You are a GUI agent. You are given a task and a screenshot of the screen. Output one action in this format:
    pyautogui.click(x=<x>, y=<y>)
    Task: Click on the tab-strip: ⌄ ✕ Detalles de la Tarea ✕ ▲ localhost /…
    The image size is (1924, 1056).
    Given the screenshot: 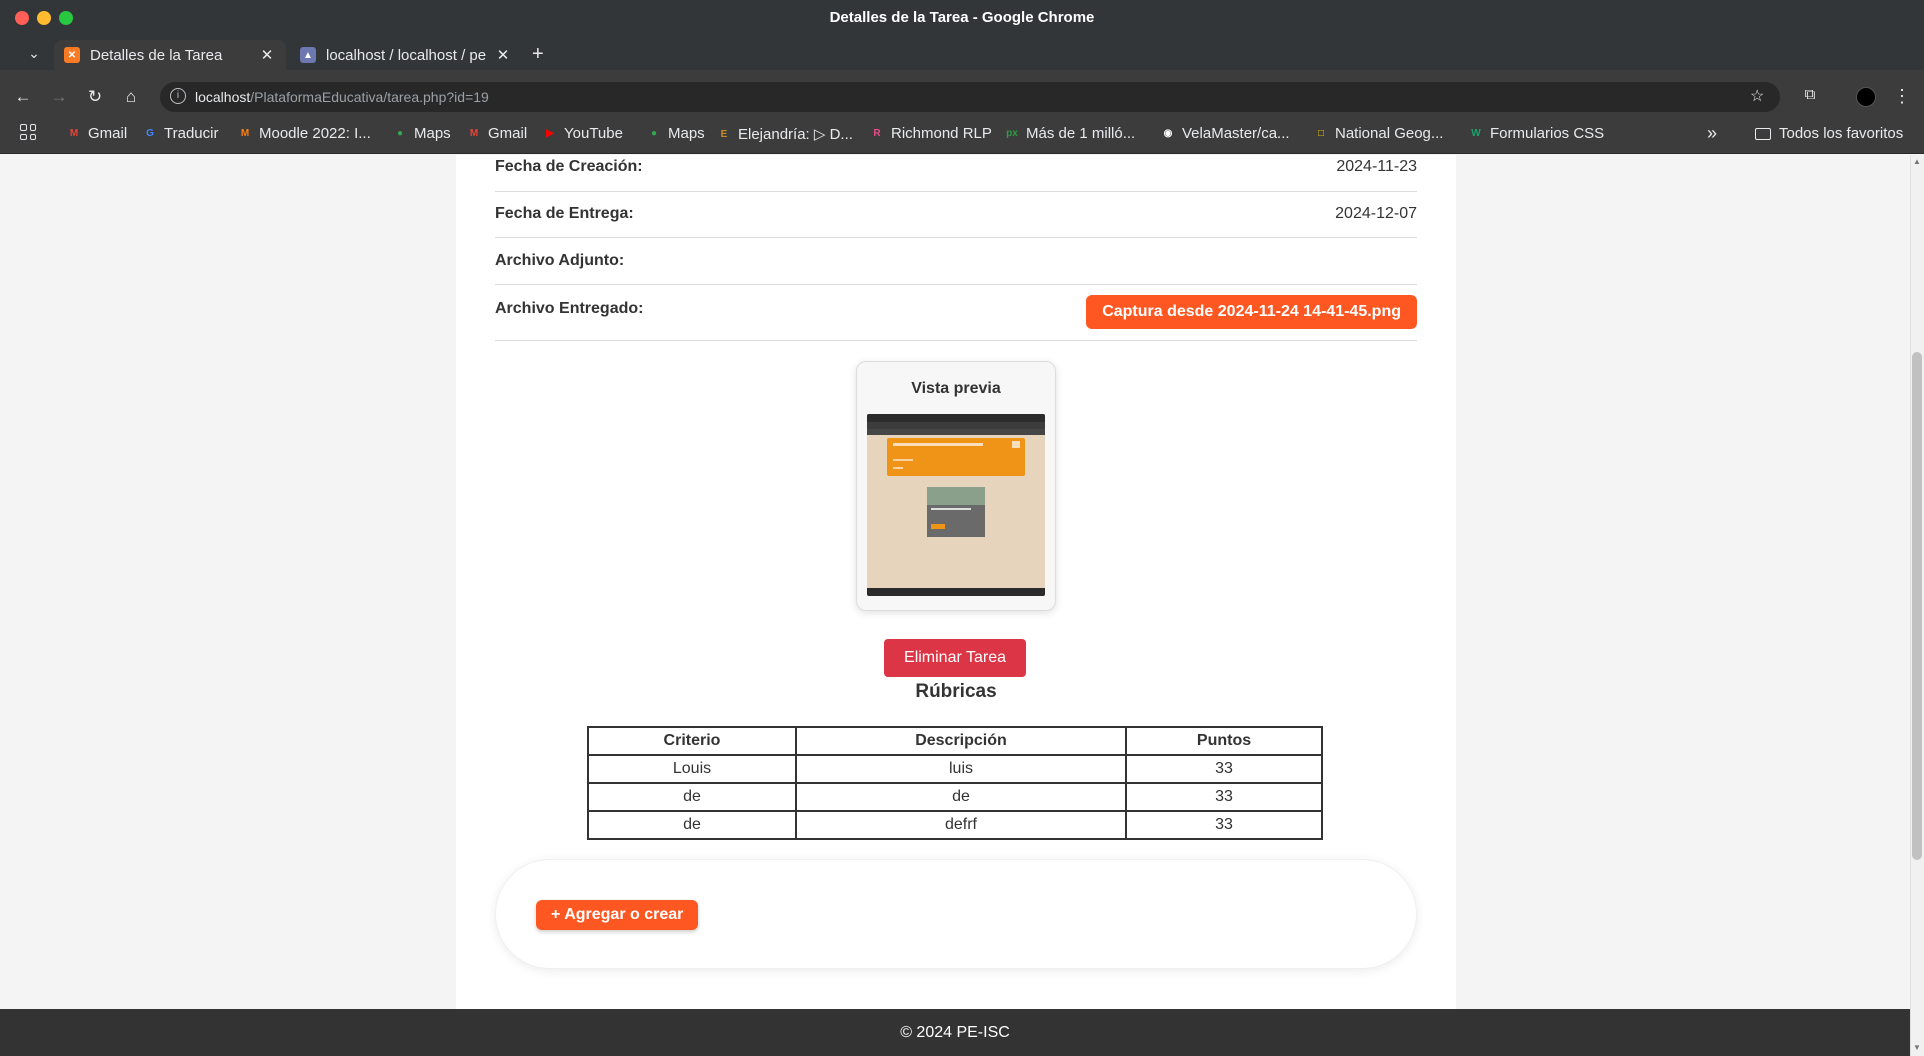 What is the action you would take?
    pyautogui.click(x=962, y=53)
    